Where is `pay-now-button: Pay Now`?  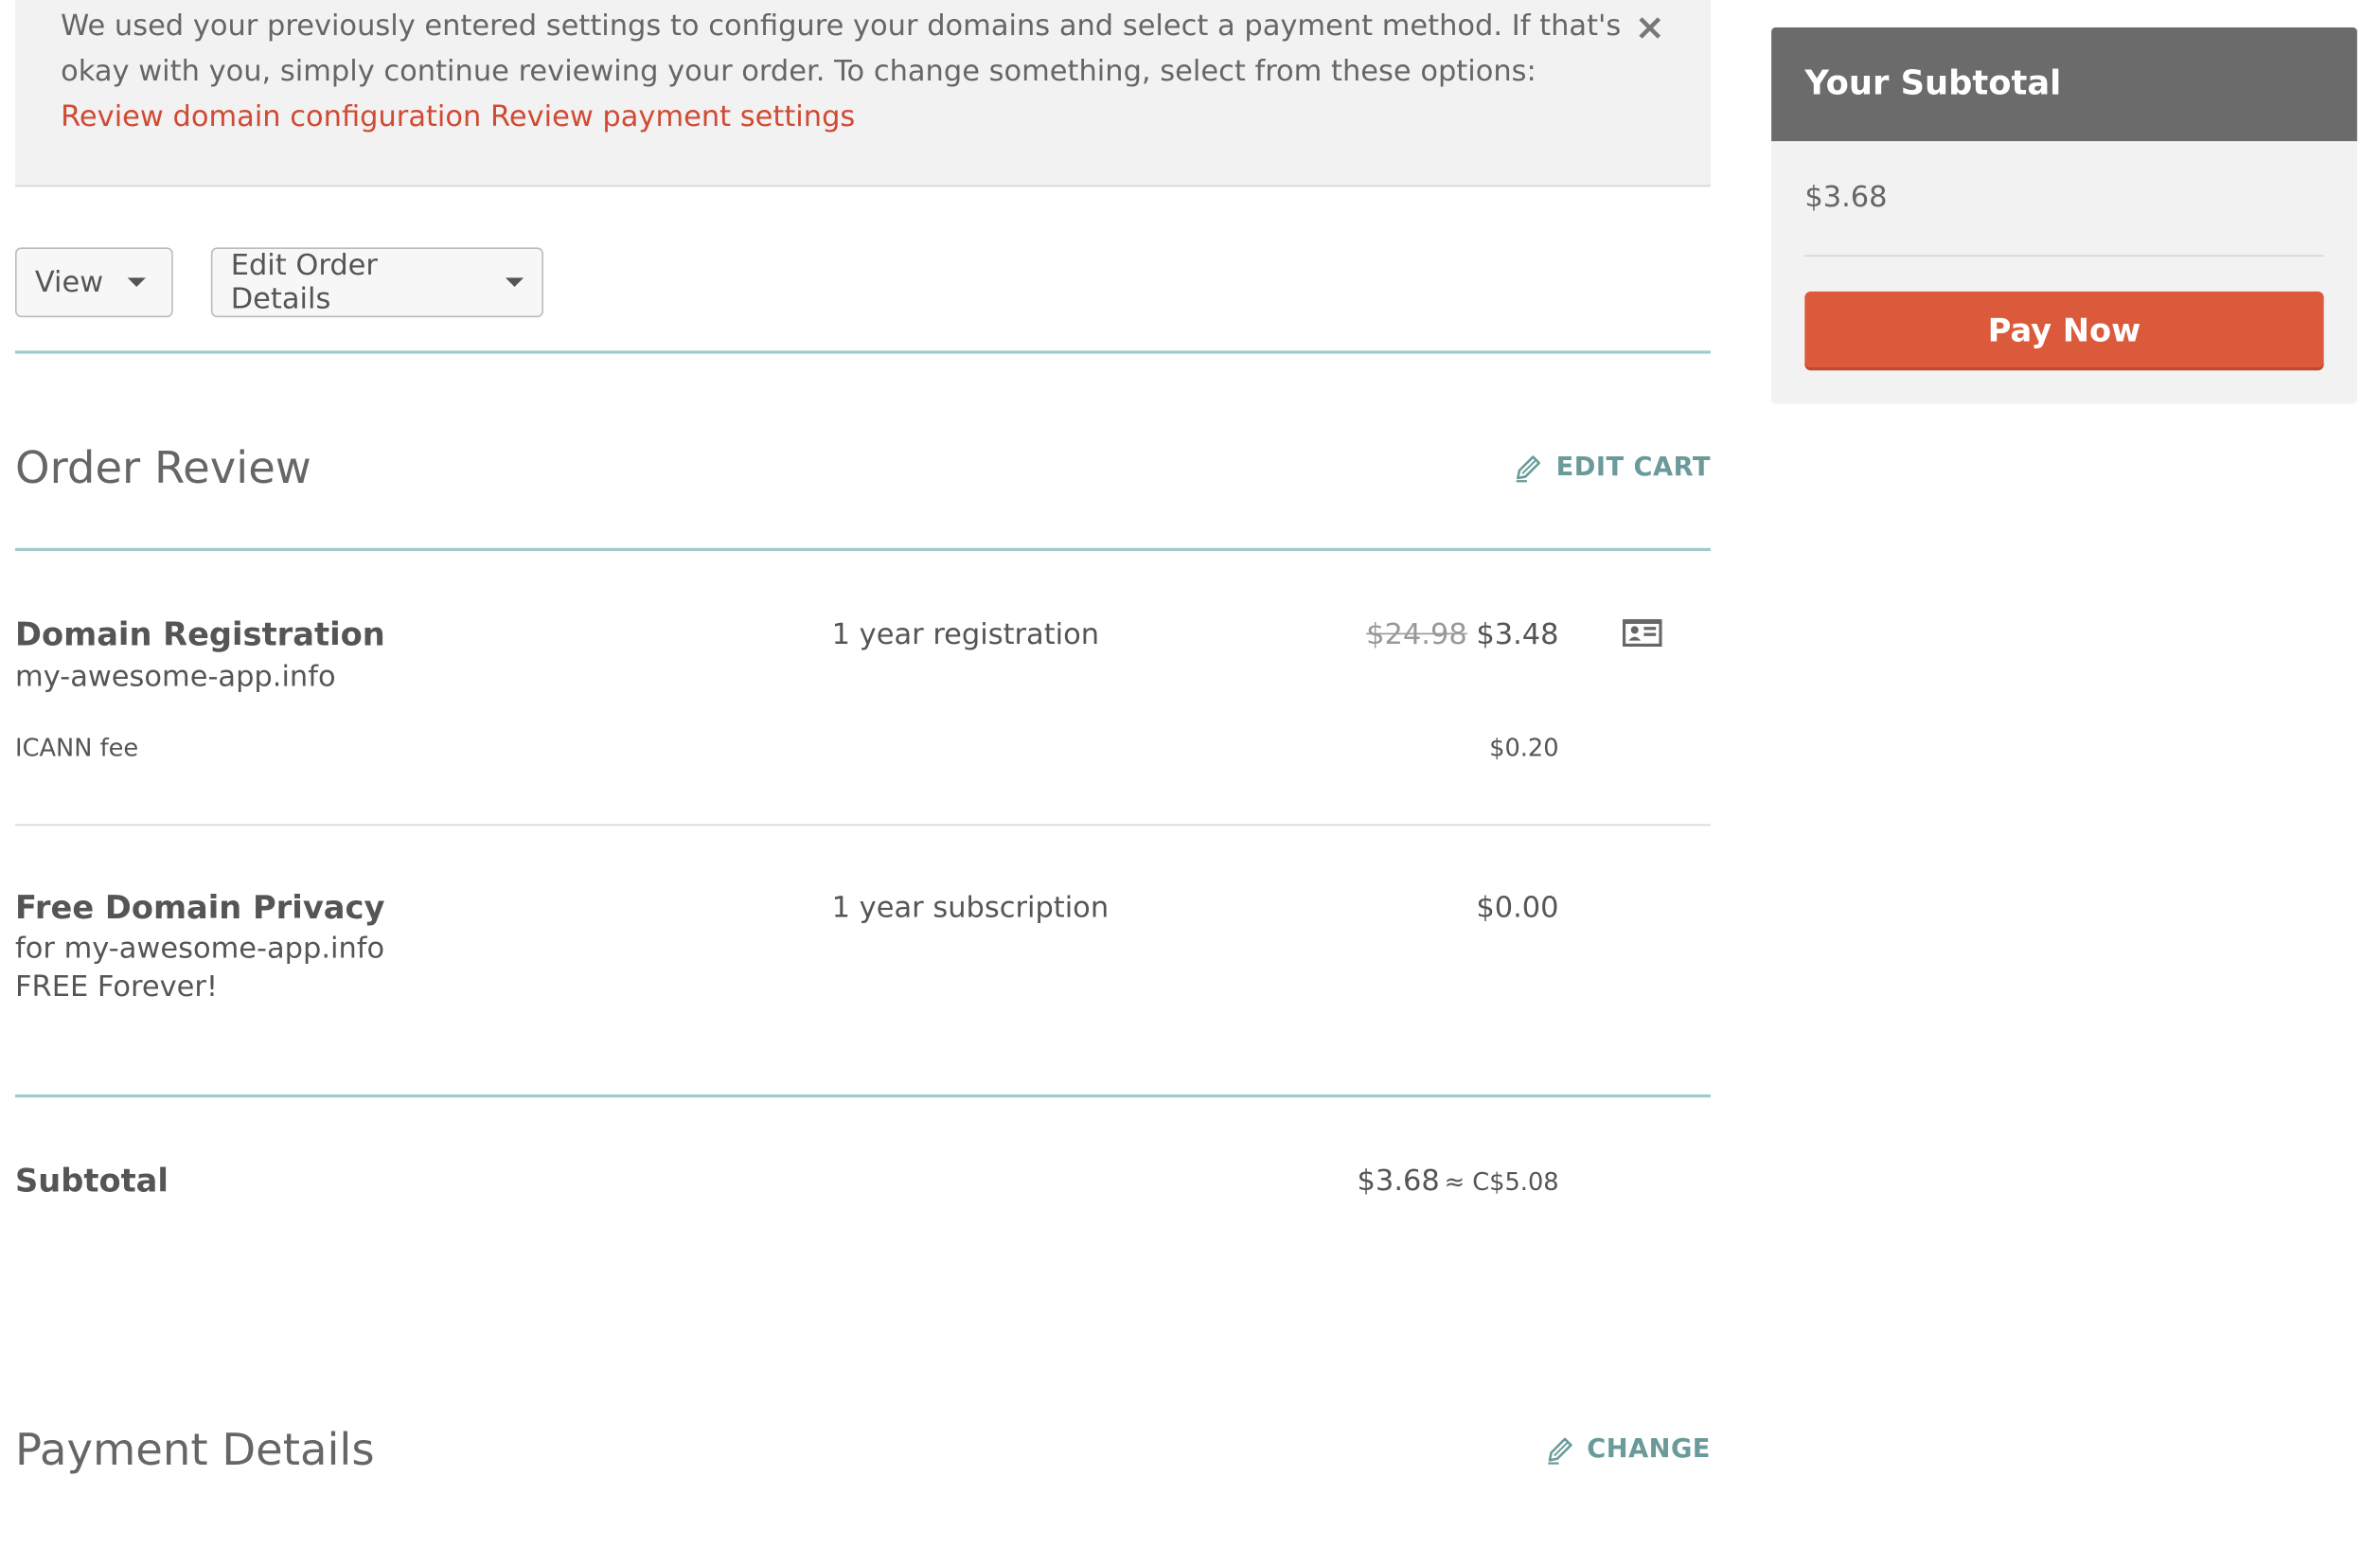 pay-now-button: Pay Now is located at coordinates (2064, 331).